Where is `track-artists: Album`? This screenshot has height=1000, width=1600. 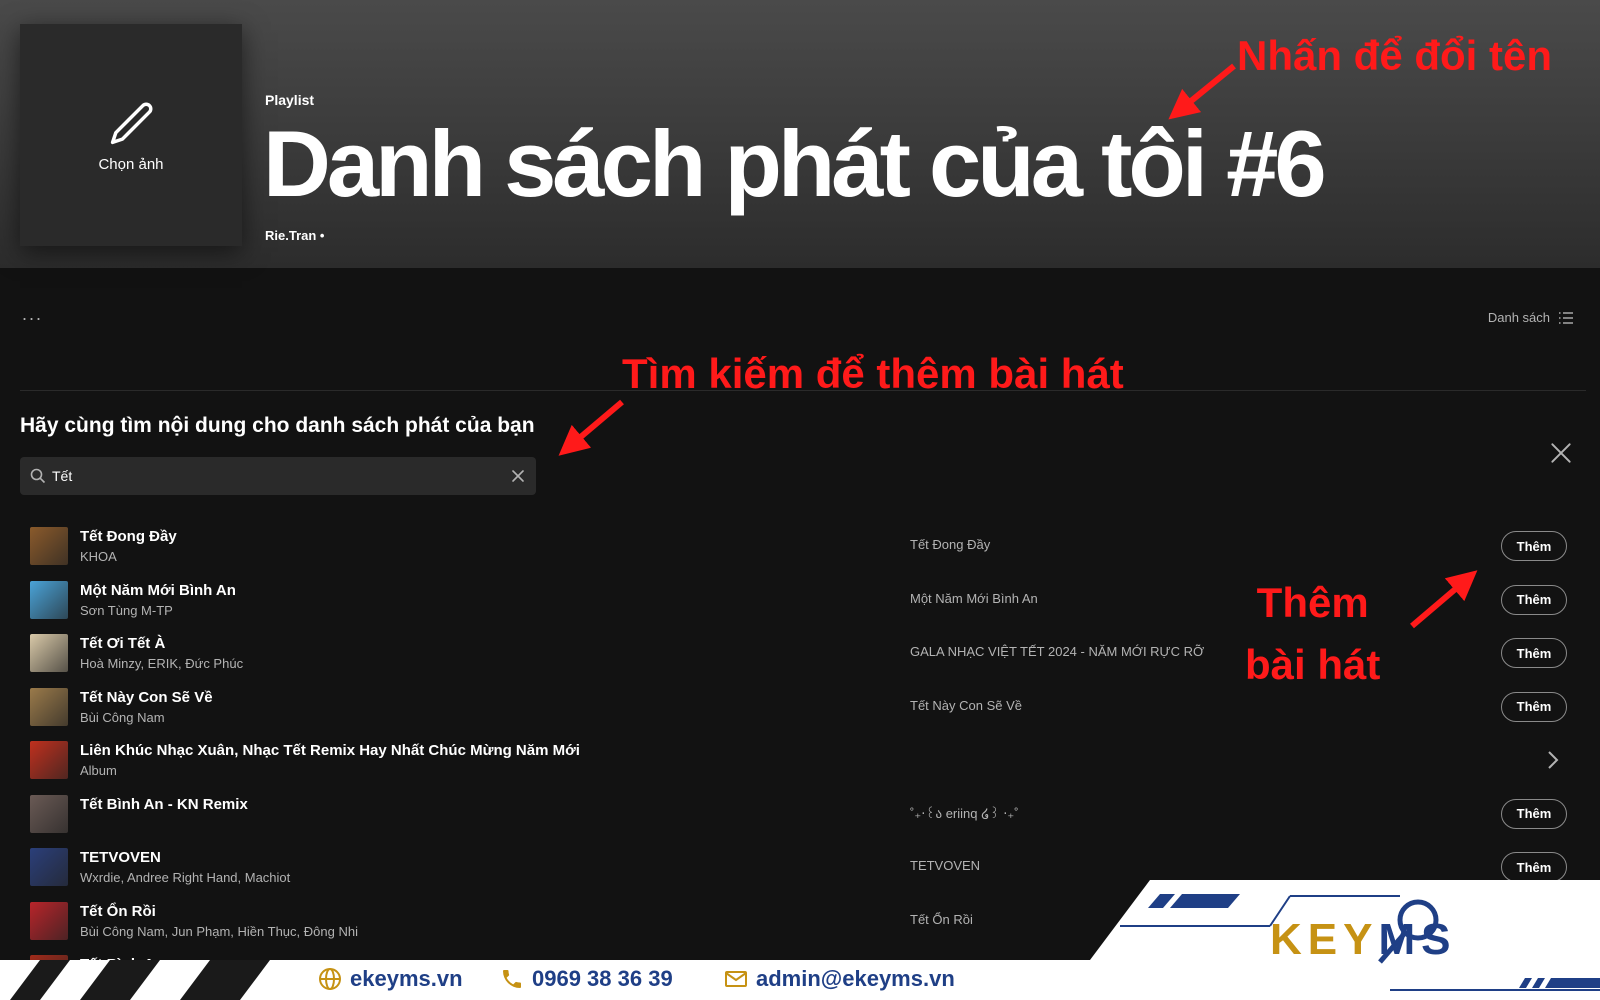 track-artists: Album is located at coordinates (98, 770).